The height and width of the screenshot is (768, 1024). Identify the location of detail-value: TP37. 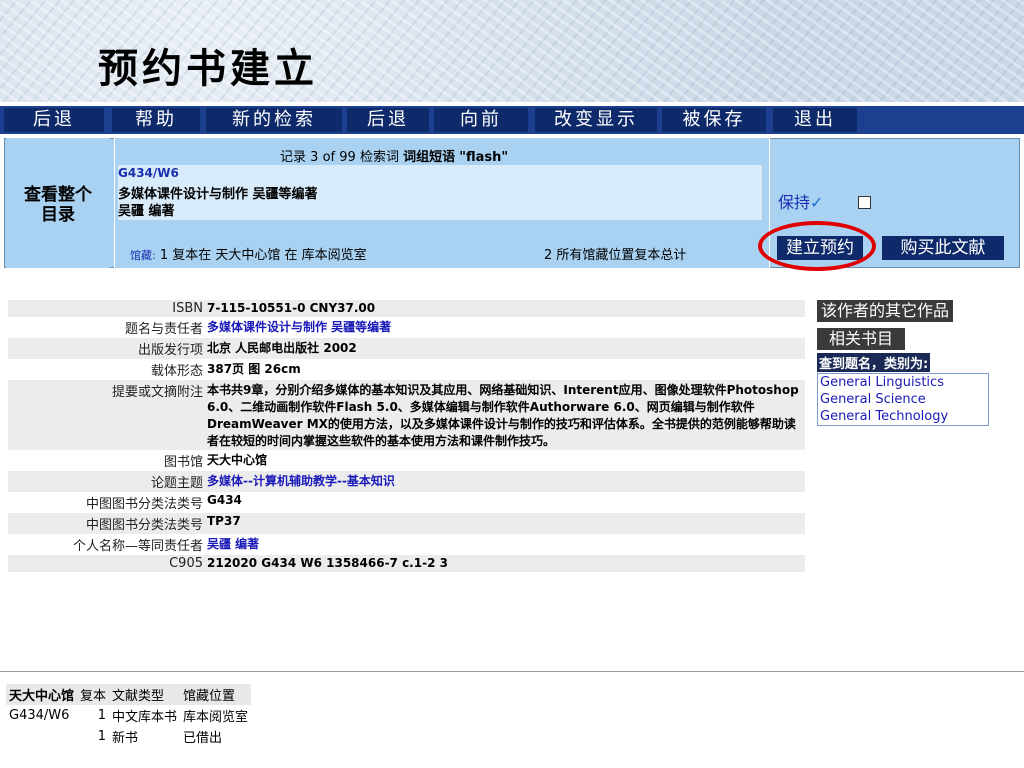
(505, 523).